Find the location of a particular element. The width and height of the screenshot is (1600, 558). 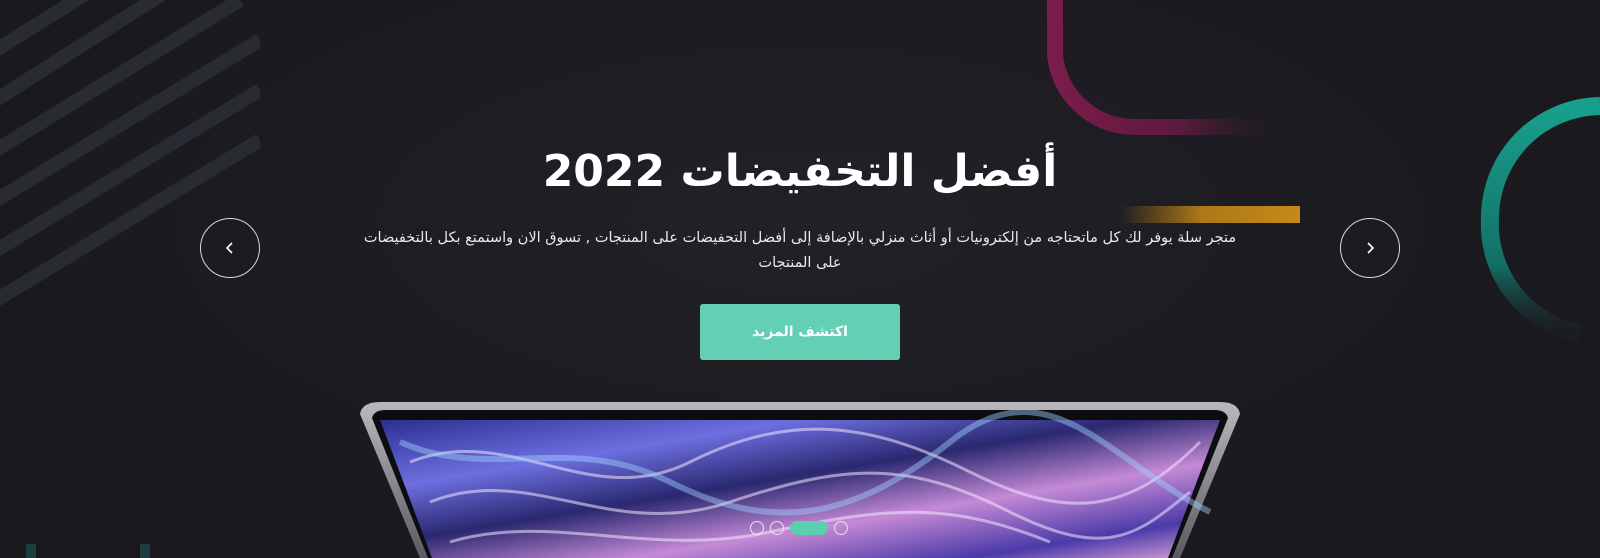

discover-more-button: اكتشف المزيد is located at coordinates (800, 332).